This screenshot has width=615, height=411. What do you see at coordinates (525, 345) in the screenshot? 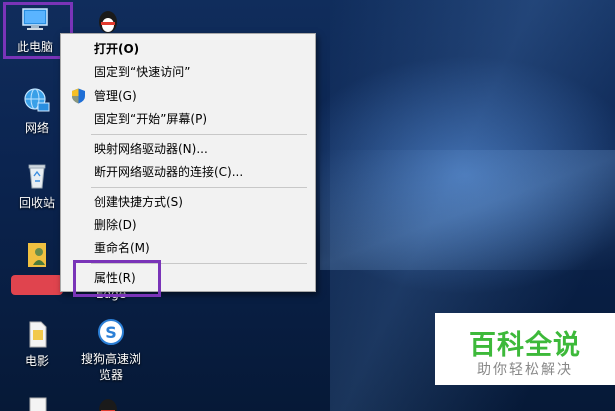
I see `watermark-title: 百科全说` at bounding box center [525, 345].